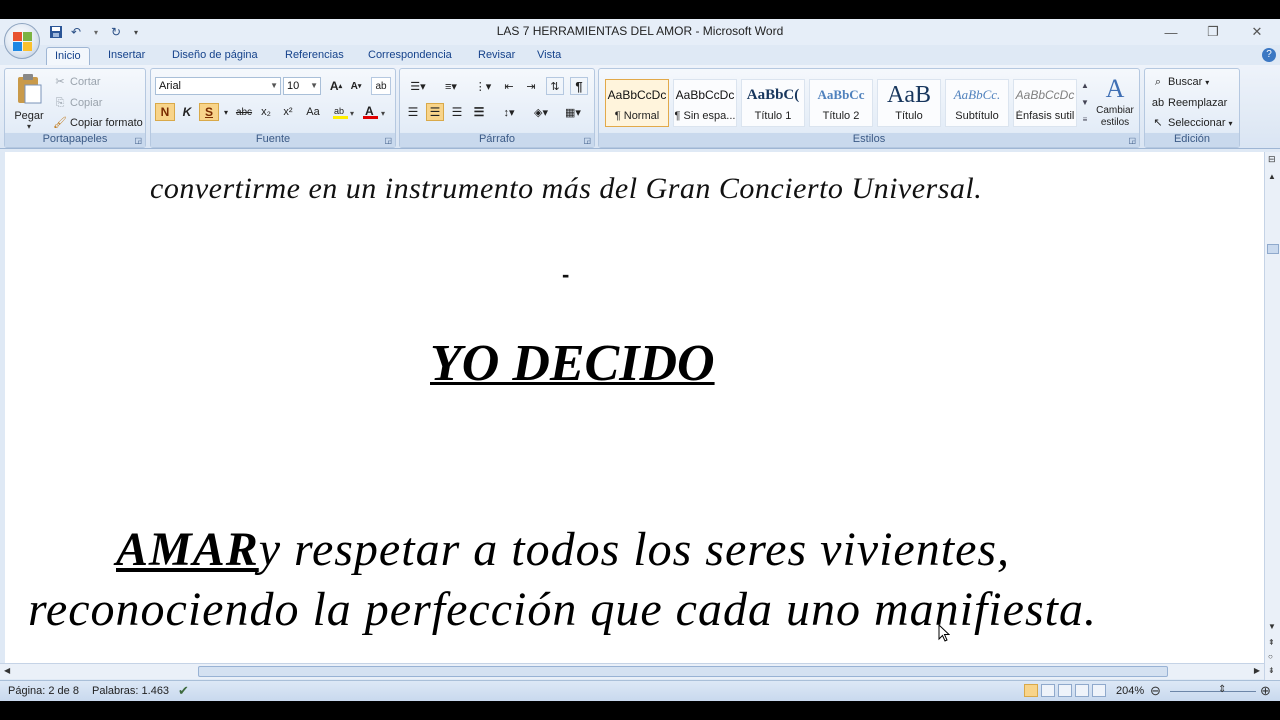 Image resolution: width=1280 pixels, height=720 pixels. What do you see at coordinates (479, 112) in the screenshot?
I see `justify-icon: ☰` at bounding box center [479, 112].